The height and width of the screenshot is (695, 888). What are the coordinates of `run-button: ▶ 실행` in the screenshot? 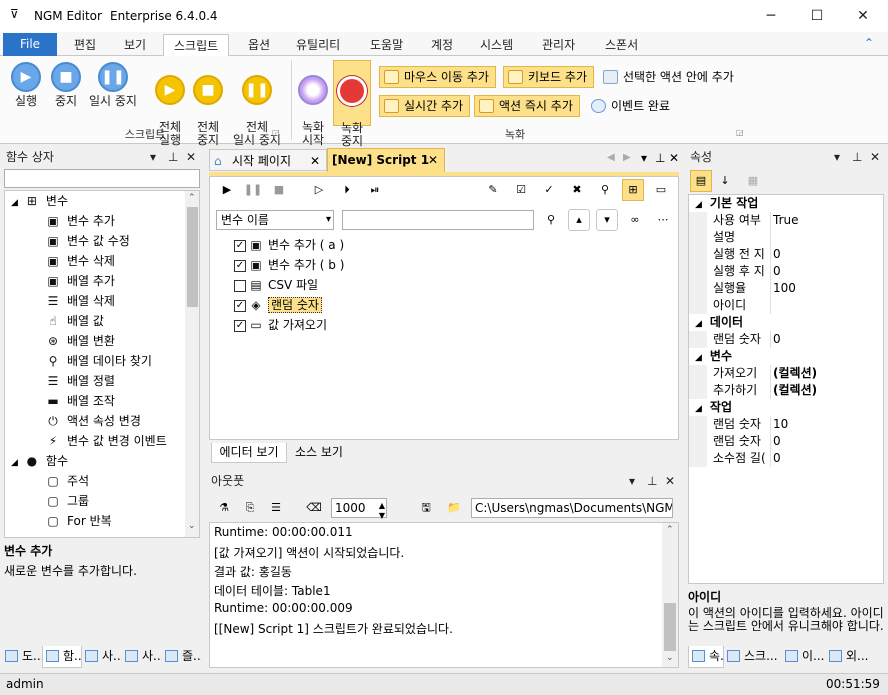 It's located at (26, 85).